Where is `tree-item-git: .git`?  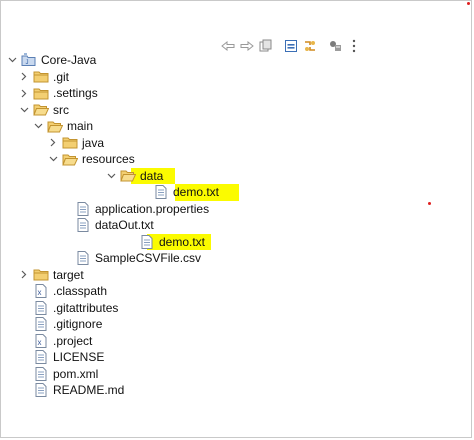
tree-item-git: .git is located at coordinates (236, 77).